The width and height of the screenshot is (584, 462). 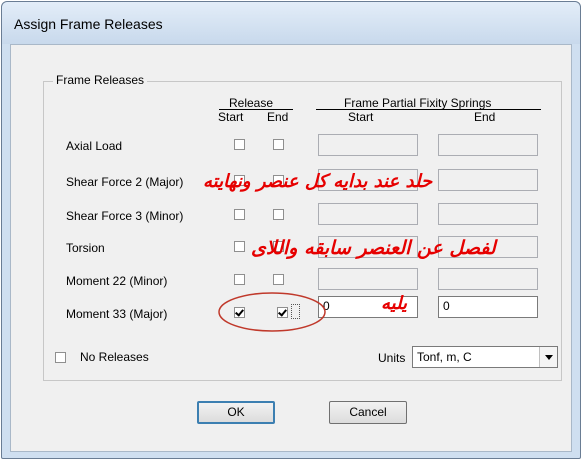 What do you see at coordinates (485, 117) in the screenshot?
I see `spring-end-header: End` at bounding box center [485, 117].